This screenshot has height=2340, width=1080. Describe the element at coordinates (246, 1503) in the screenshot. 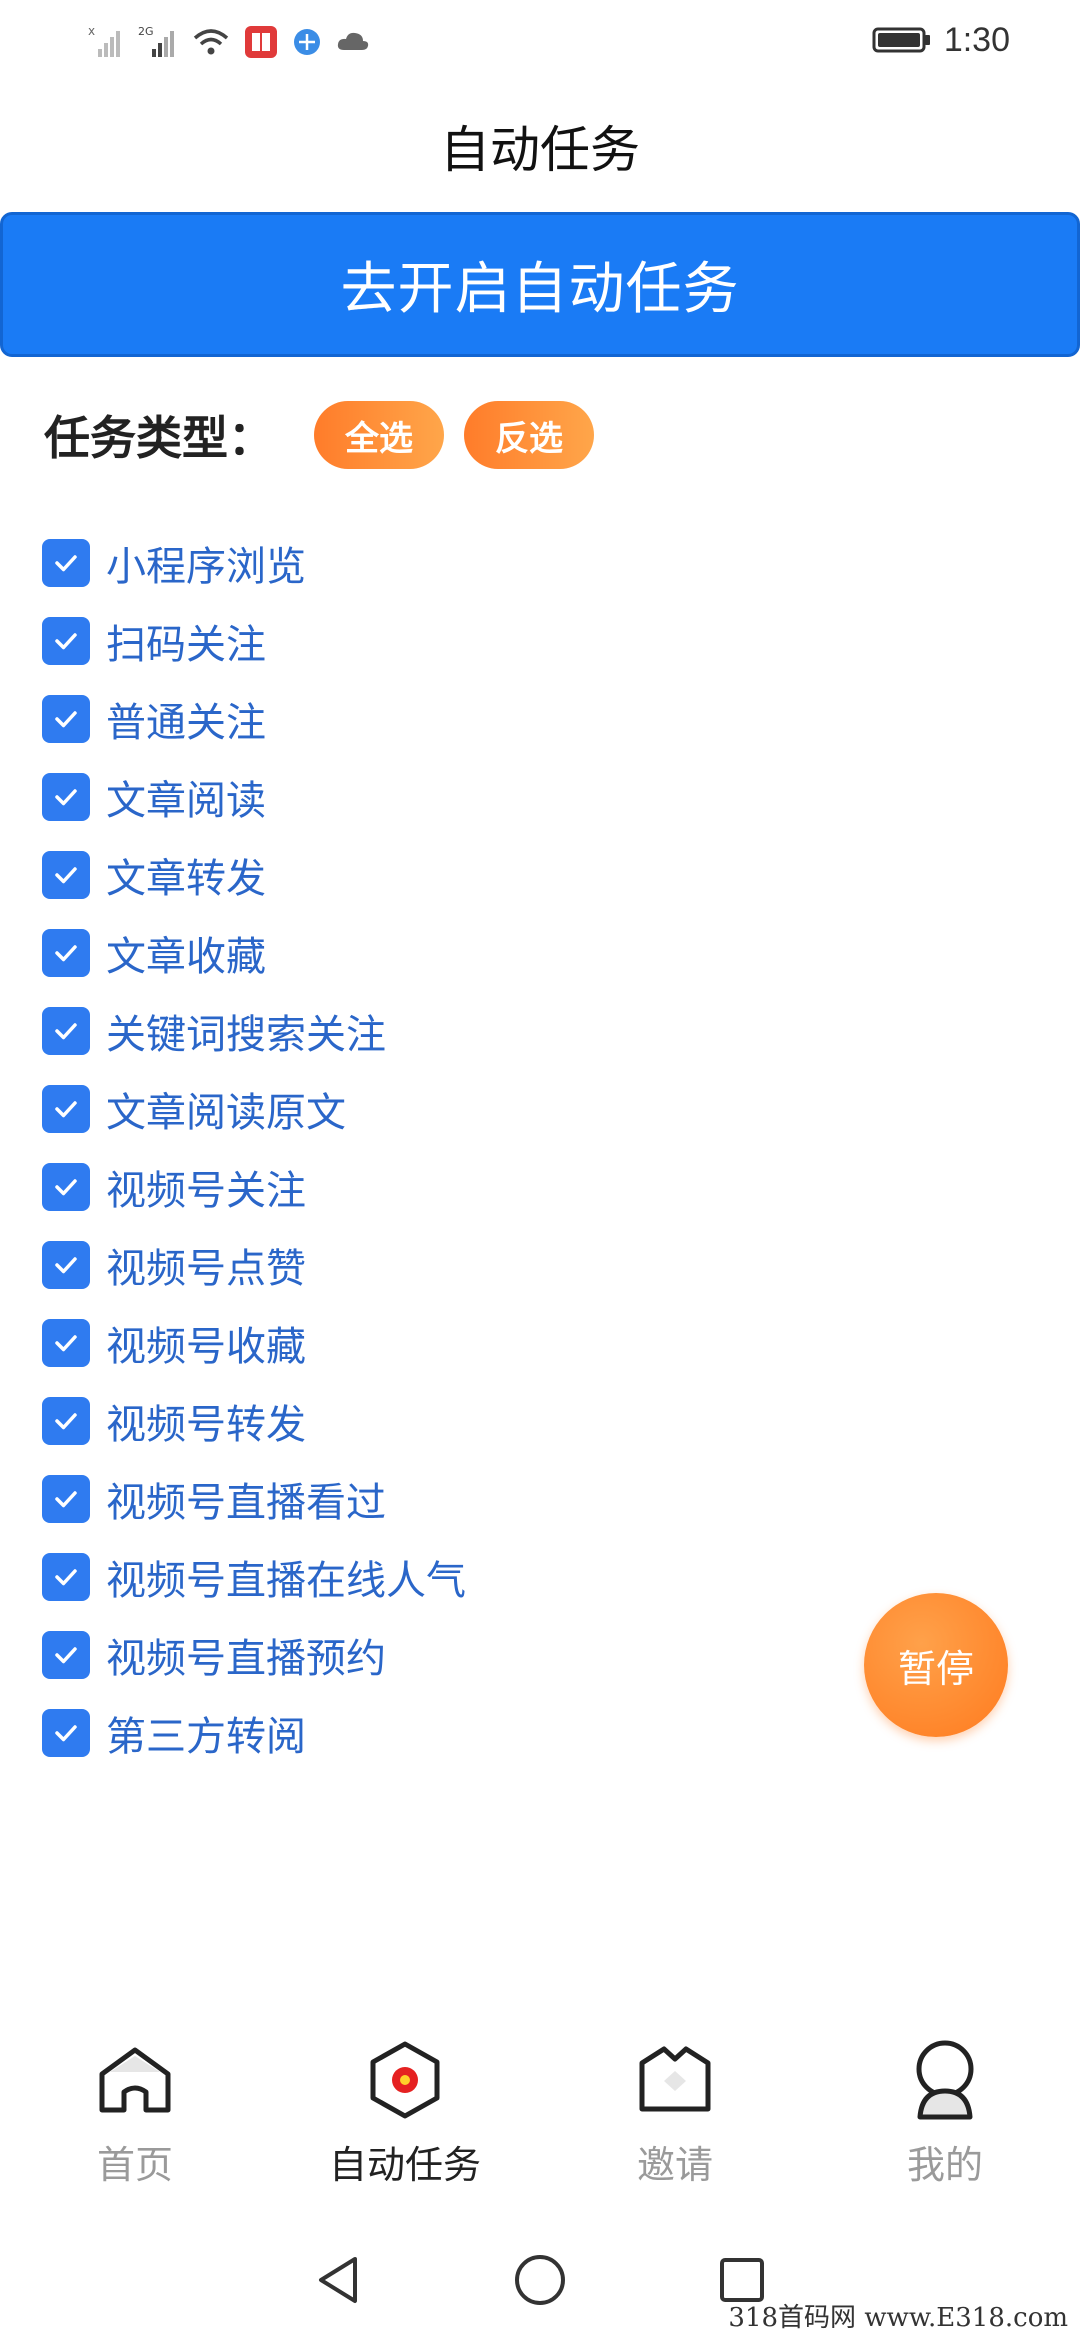

I see `task-label: 视频号直播看过` at that location.